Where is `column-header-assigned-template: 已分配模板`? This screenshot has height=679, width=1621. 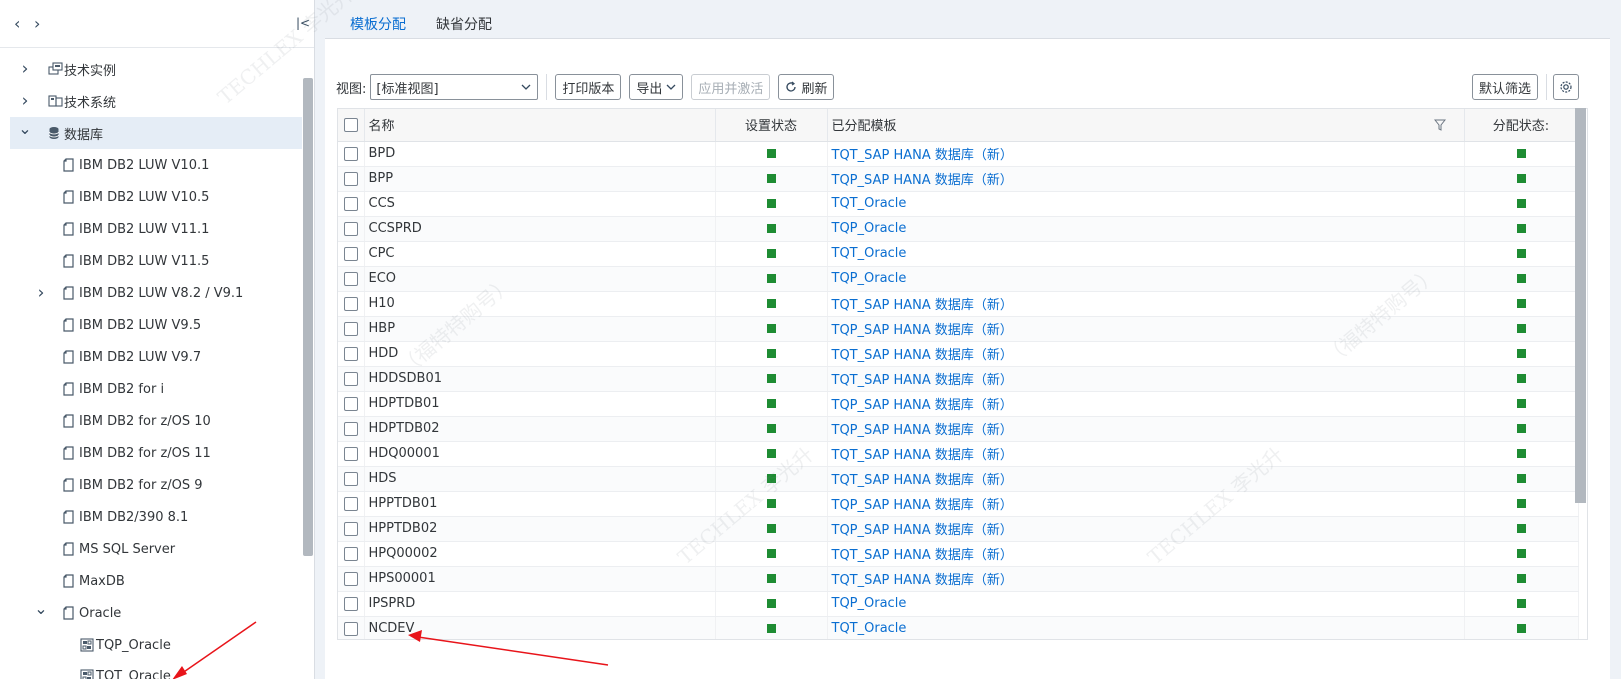 column-header-assigned-template: 已分配模板 is located at coordinates (1146, 125).